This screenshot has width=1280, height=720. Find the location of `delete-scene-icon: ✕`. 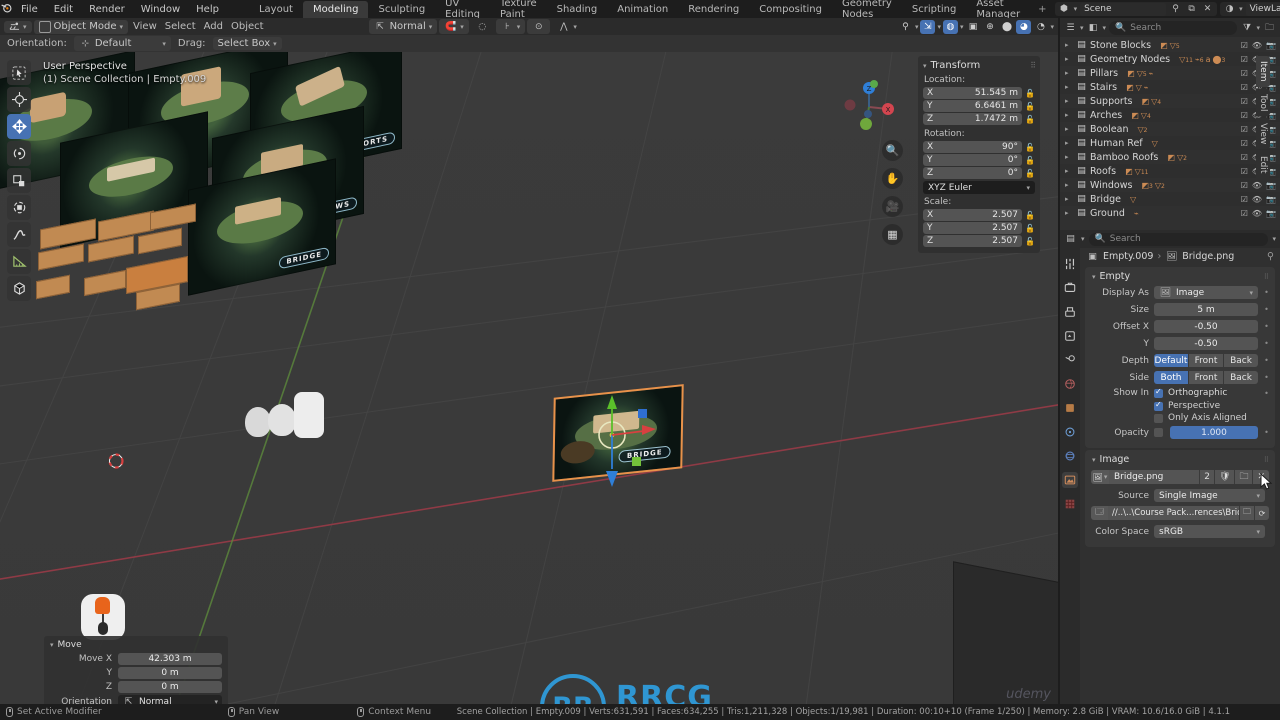

delete-scene-icon: ✕ is located at coordinates (1207, 9).